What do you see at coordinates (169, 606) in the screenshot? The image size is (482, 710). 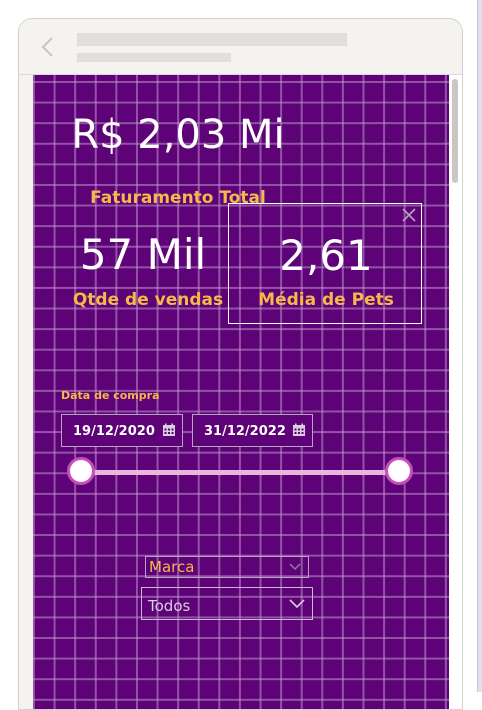 I see `brand-select-value: Todos` at bounding box center [169, 606].